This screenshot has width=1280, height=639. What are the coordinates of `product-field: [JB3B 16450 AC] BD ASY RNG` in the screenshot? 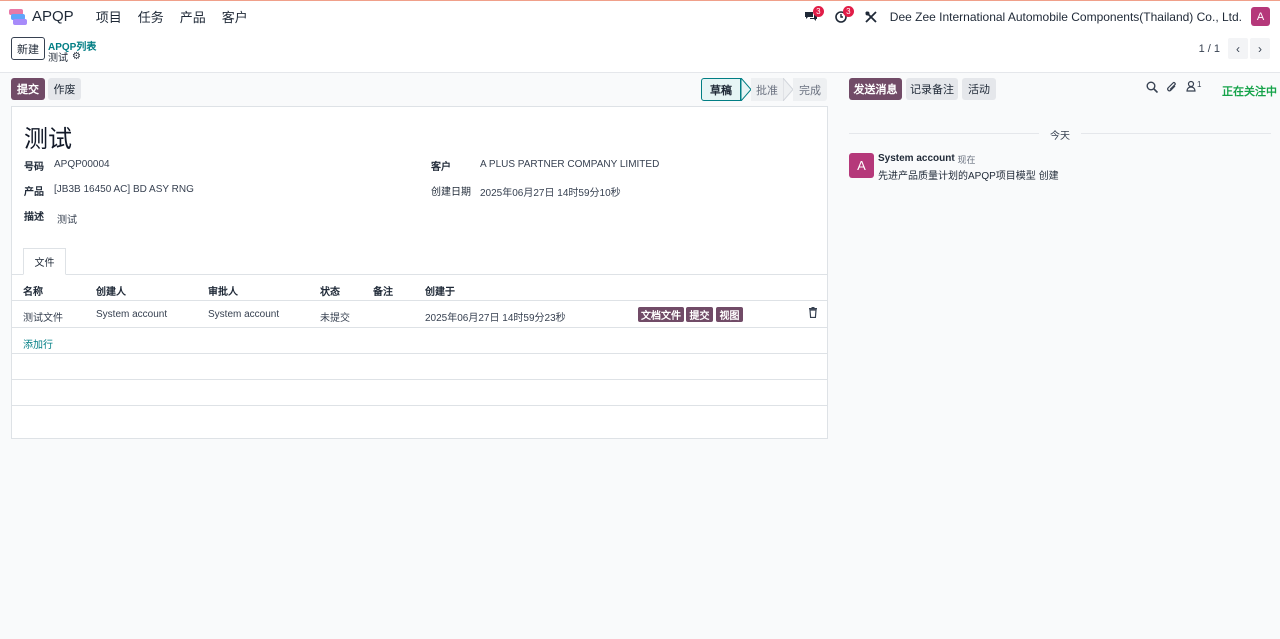 It's located at (124, 189).